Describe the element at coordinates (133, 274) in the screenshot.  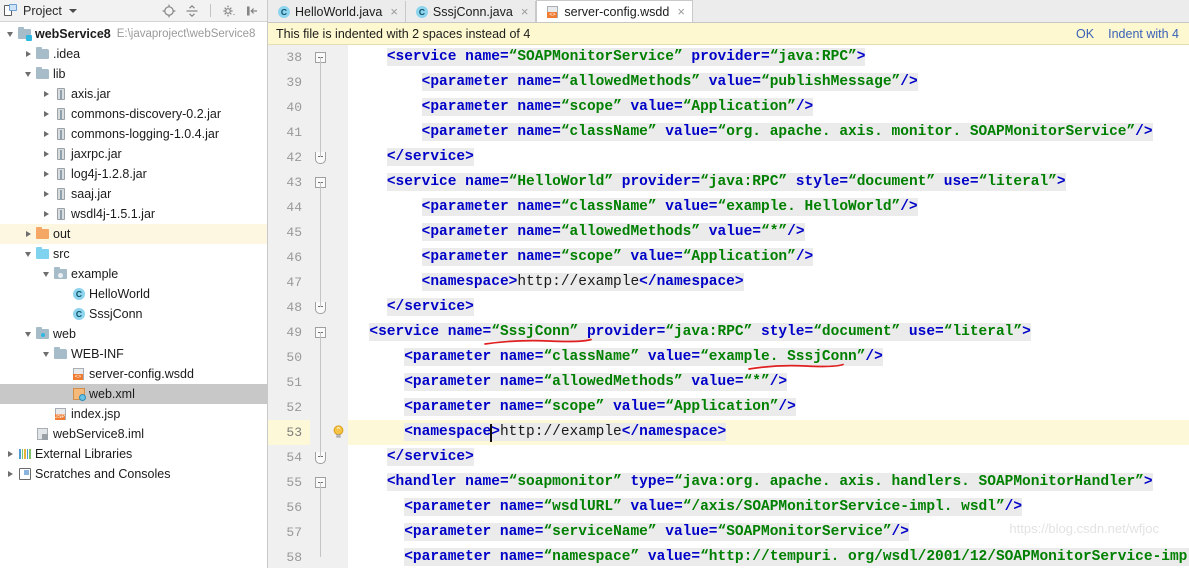
I see `tree-node-example: example` at that location.